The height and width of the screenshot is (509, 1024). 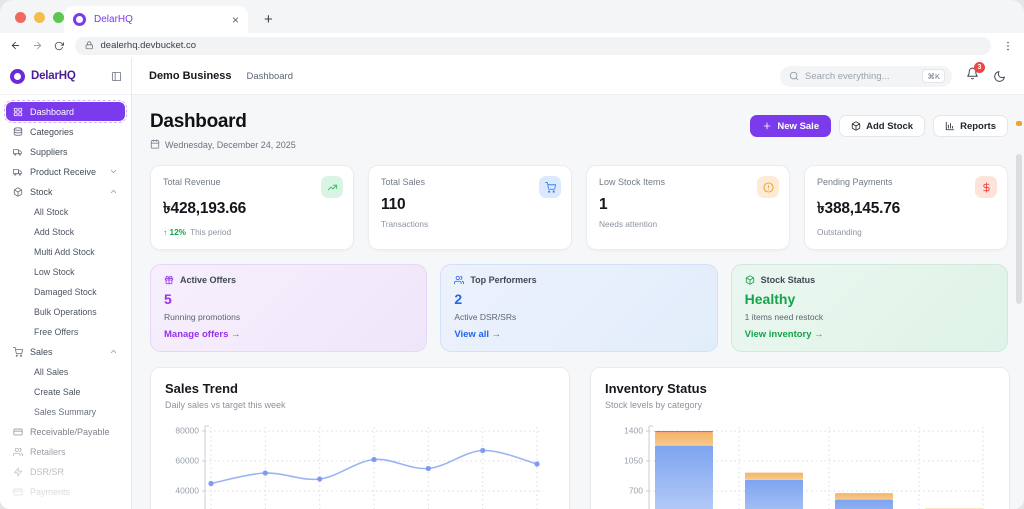 I want to click on back-icon, so click(x=15, y=45).